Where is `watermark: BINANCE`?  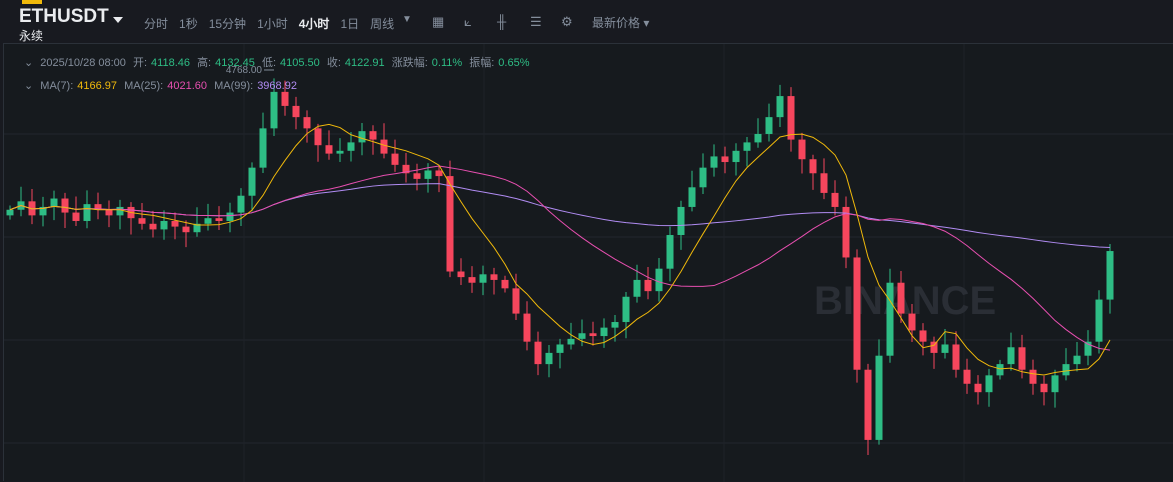 watermark: BINANCE is located at coordinates (905, 301).